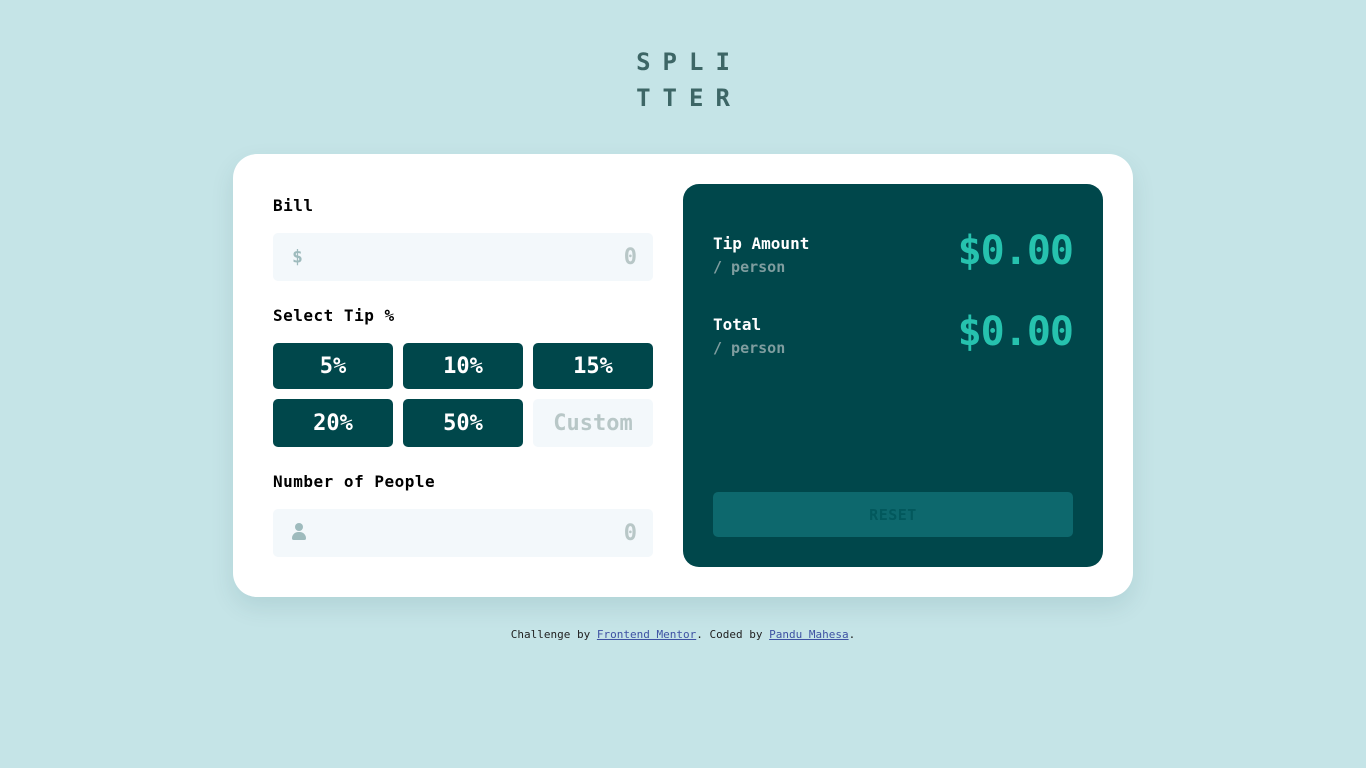 The image size is (1366, 768). I want to click on select-tip-label: Select Tip %, so click(334, 315).